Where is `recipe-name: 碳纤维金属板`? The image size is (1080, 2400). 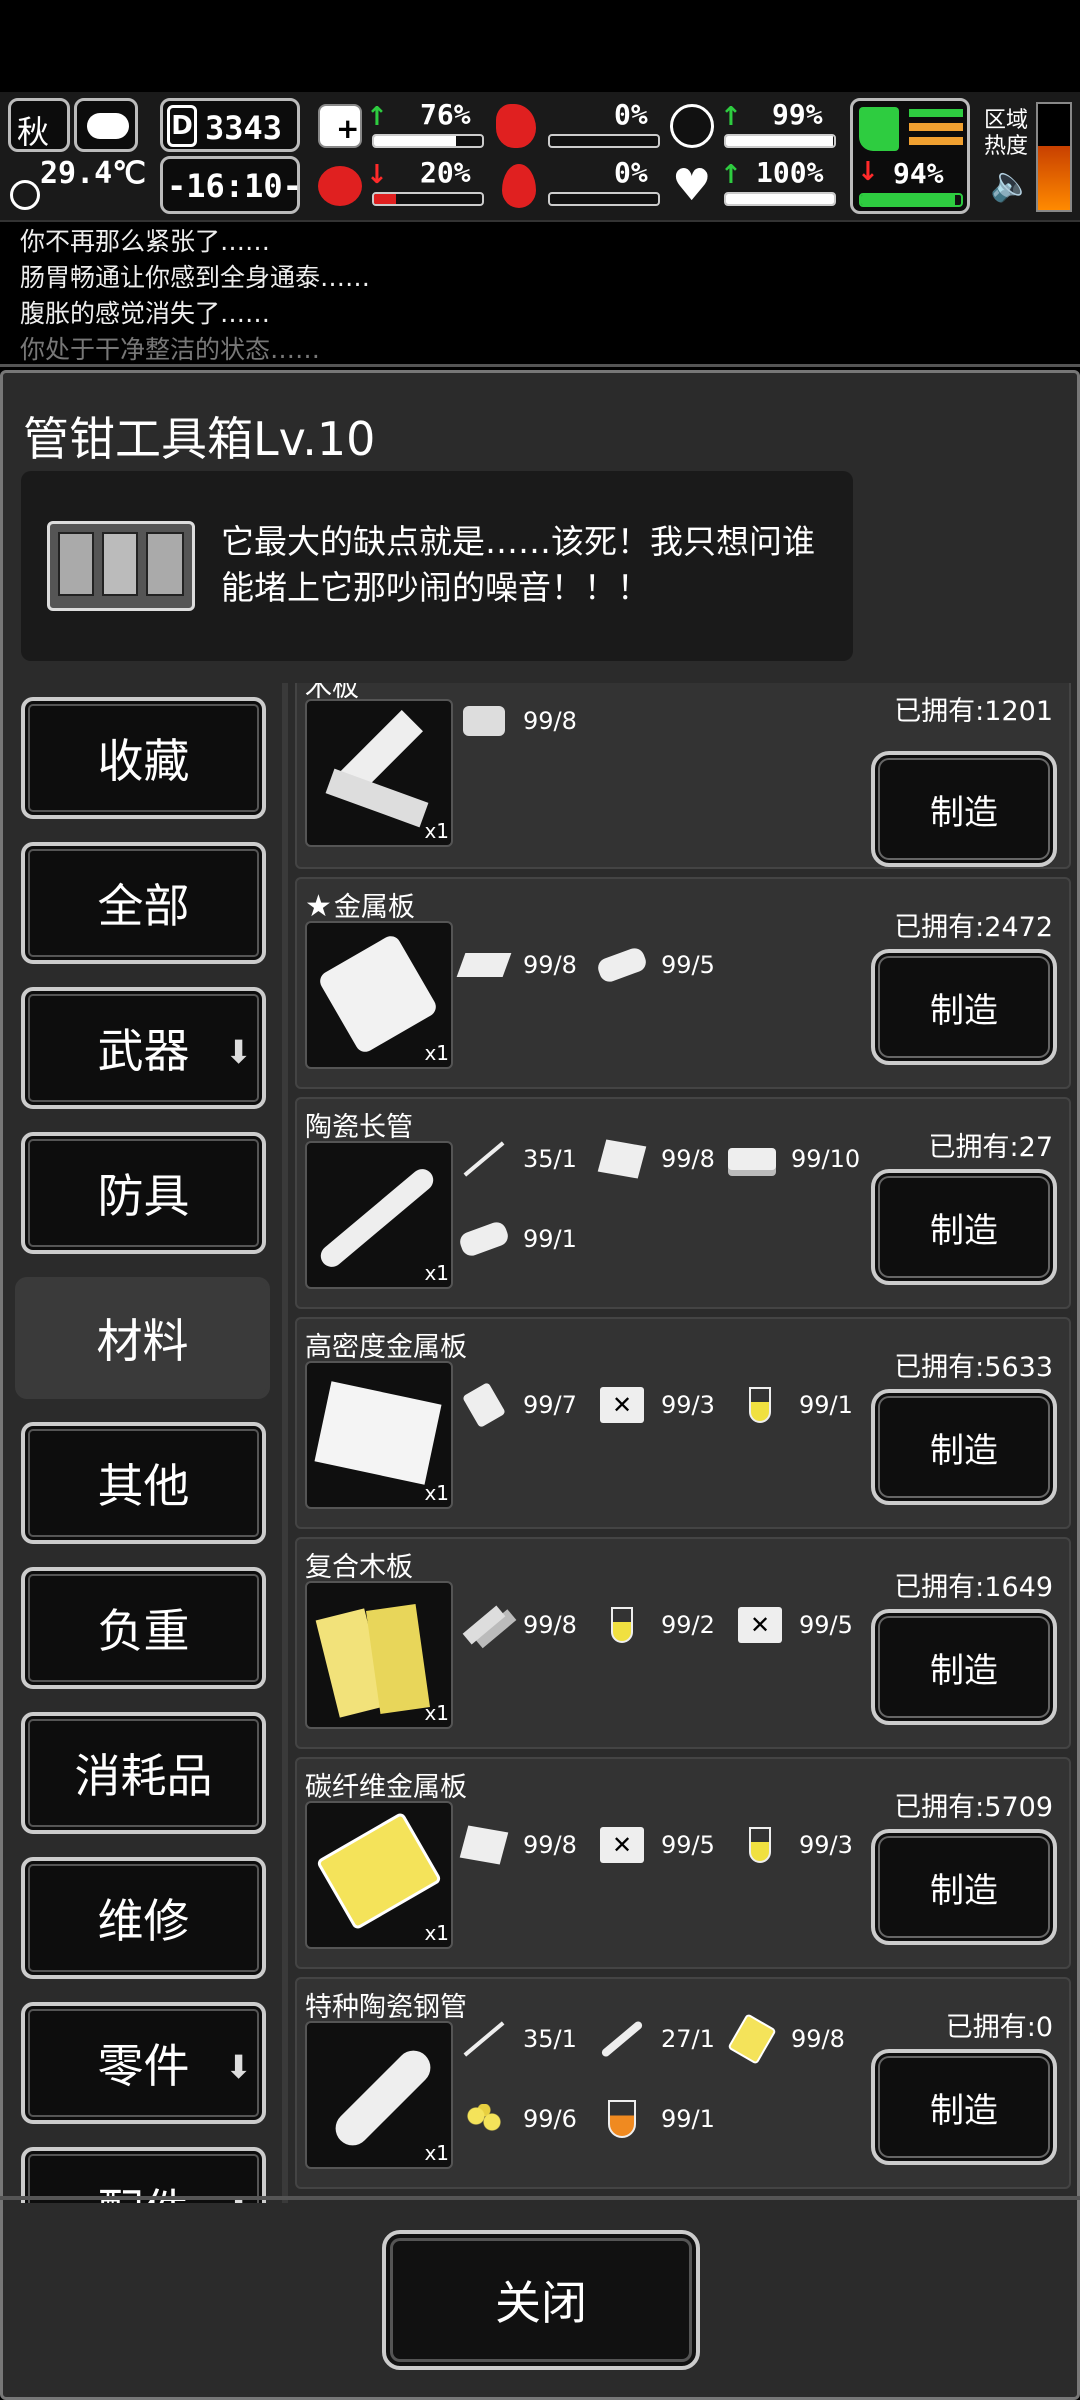 recipe-name: 碳纤维金属板 is located at coordinates (386, 1787).